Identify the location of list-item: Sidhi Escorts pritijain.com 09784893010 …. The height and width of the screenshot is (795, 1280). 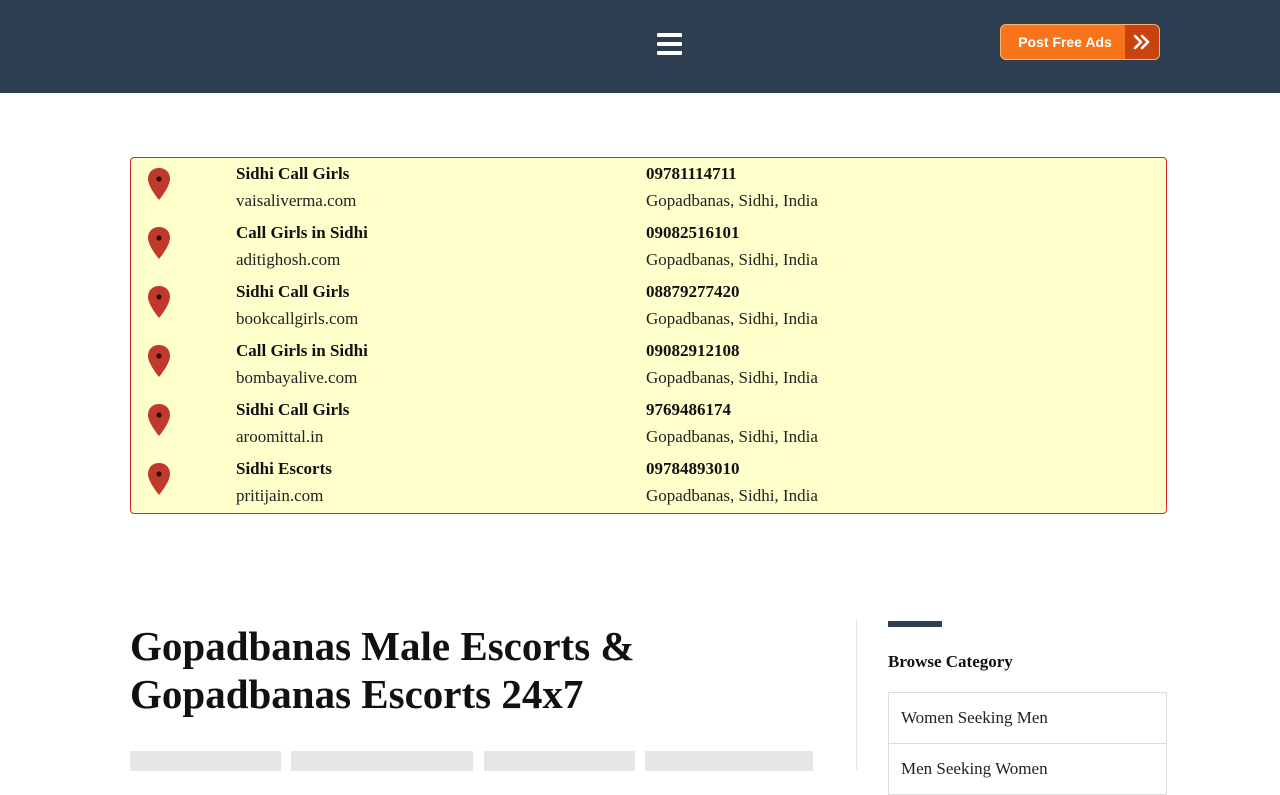
(648, 482).